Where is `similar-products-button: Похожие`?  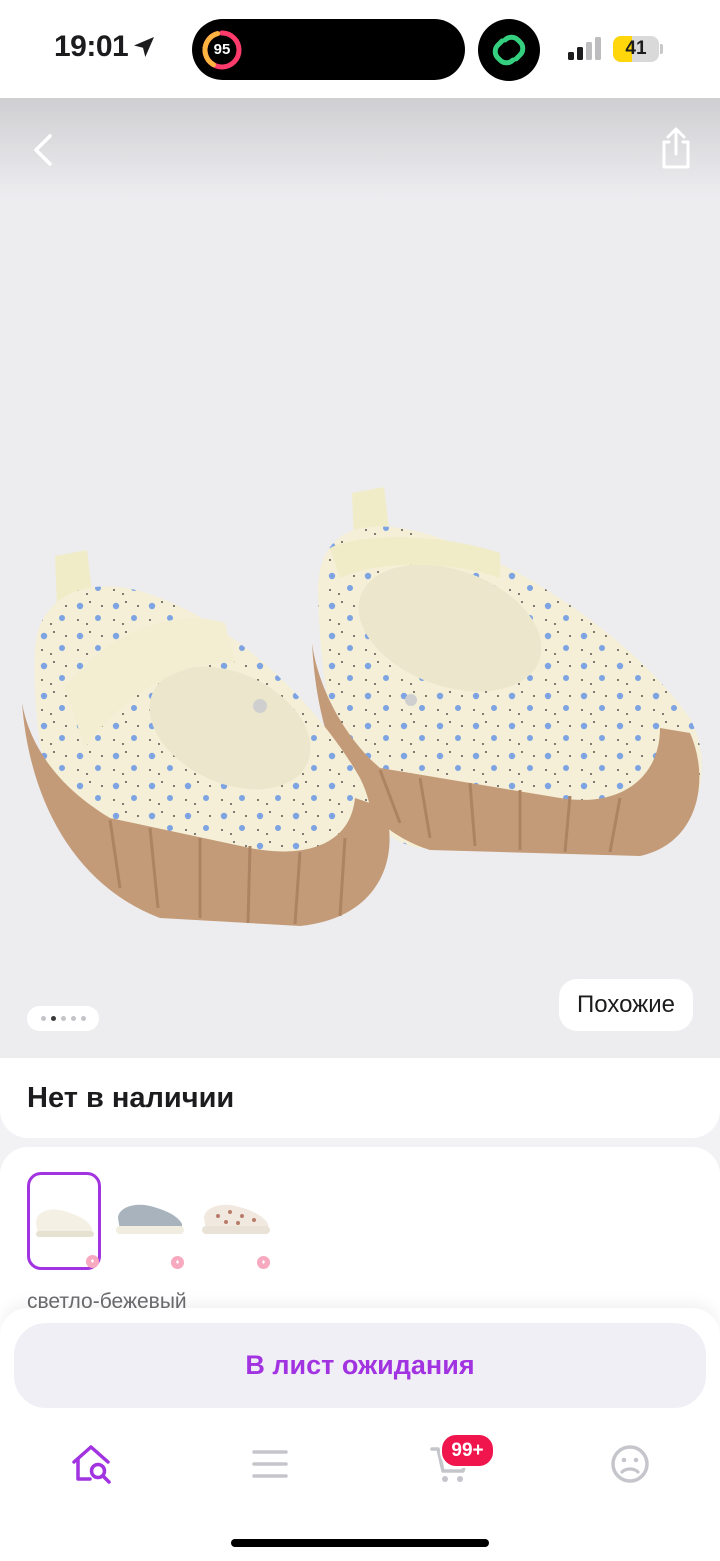
similar-products-button: Похожие is located at coordinates (626, 1005).